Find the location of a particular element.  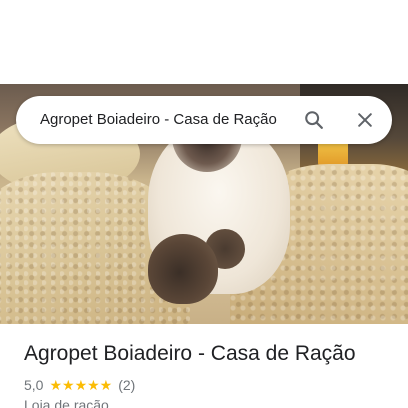

rating-row: 5,0 ★★★★★ (2) is located at coordinates (79, 385).